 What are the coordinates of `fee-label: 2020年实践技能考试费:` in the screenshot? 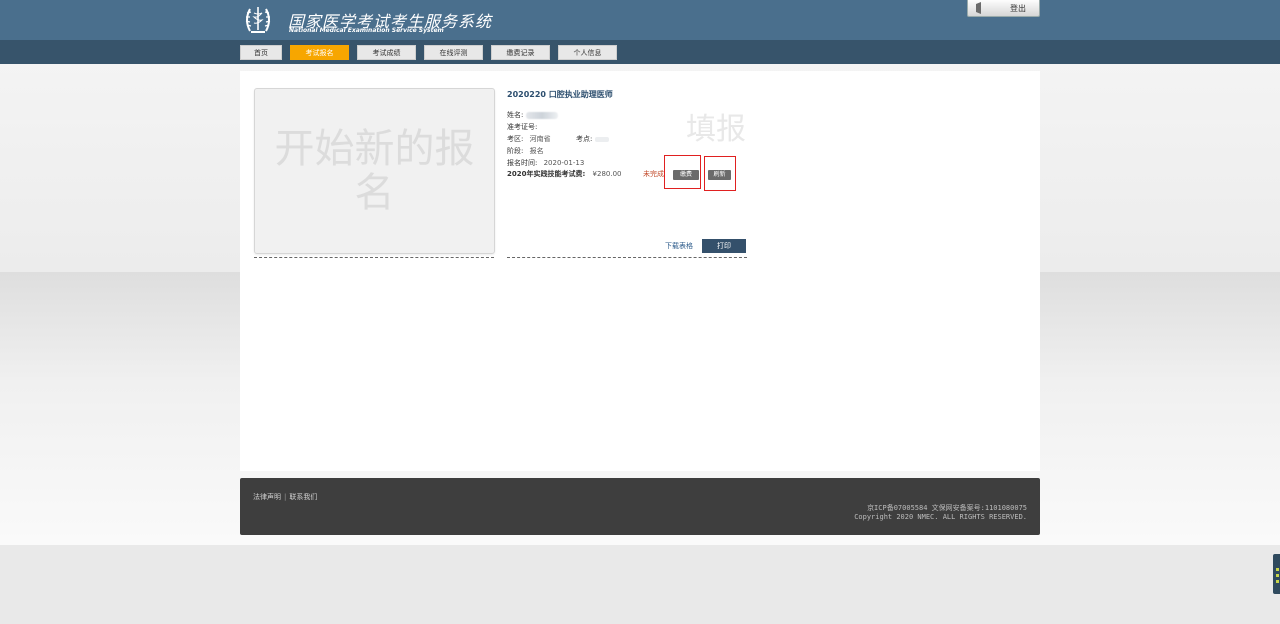 It's located at (546, 174).